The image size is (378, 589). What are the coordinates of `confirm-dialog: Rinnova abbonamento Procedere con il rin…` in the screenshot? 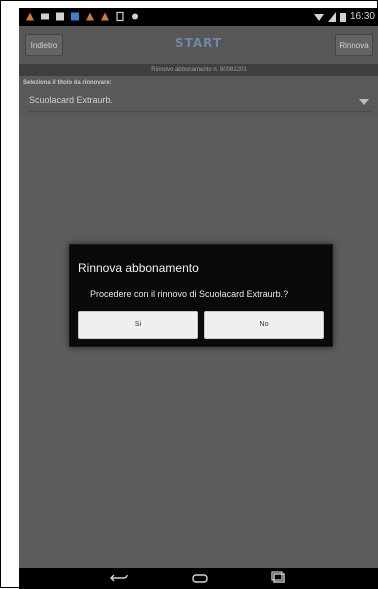 It's located at (201, 295).